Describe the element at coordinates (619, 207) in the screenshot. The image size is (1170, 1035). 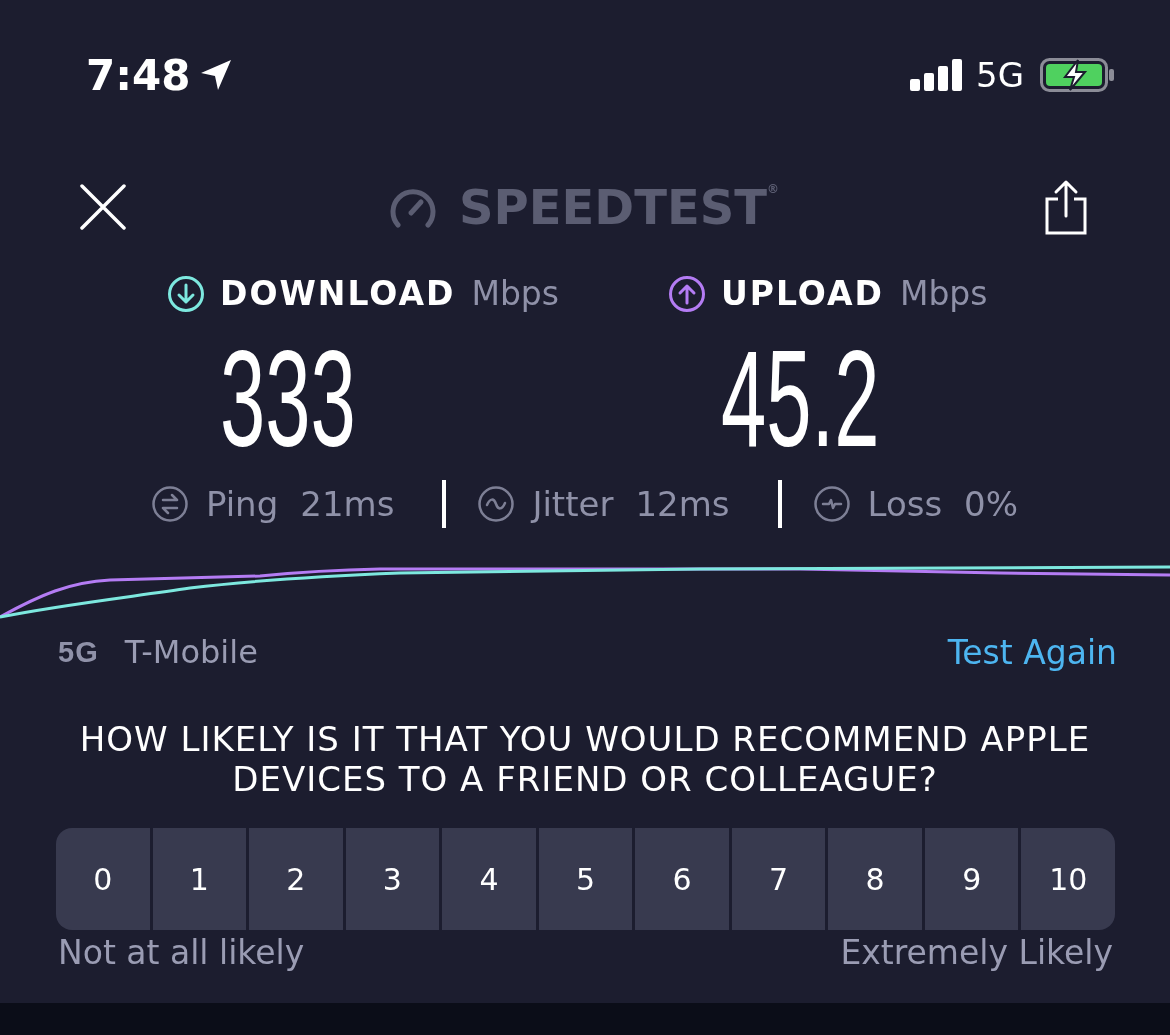
I see `speedtest-logo-text: SPEEDTEST$^{®}$` at that location.